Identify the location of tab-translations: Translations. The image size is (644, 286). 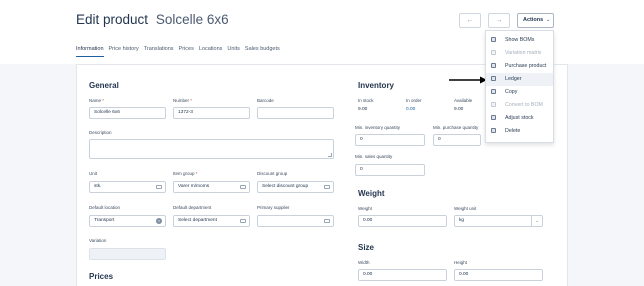
(159, 51).